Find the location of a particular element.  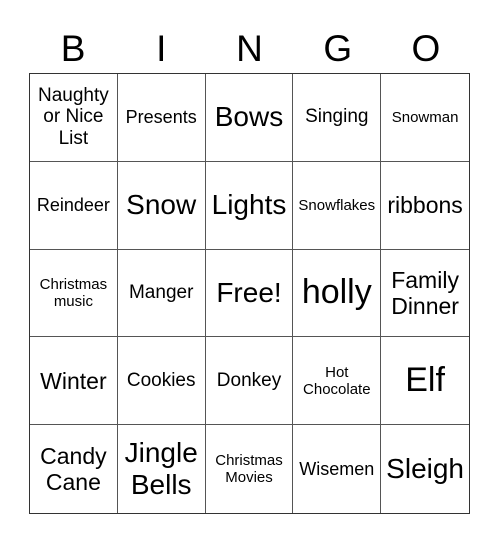

bingo-cell: Bows is located at coordinates (249, 118).